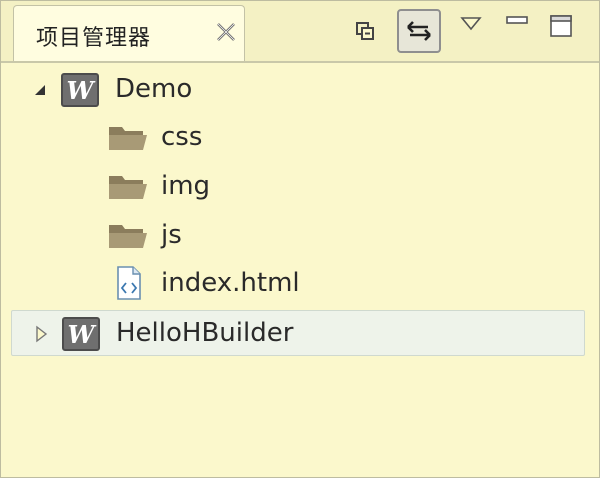 The width and height of the screenshot is (600, 478). Describe the element at coordinates (298, 90) in the screenshot. I see `tree-item-demo: W Demo` at that location.